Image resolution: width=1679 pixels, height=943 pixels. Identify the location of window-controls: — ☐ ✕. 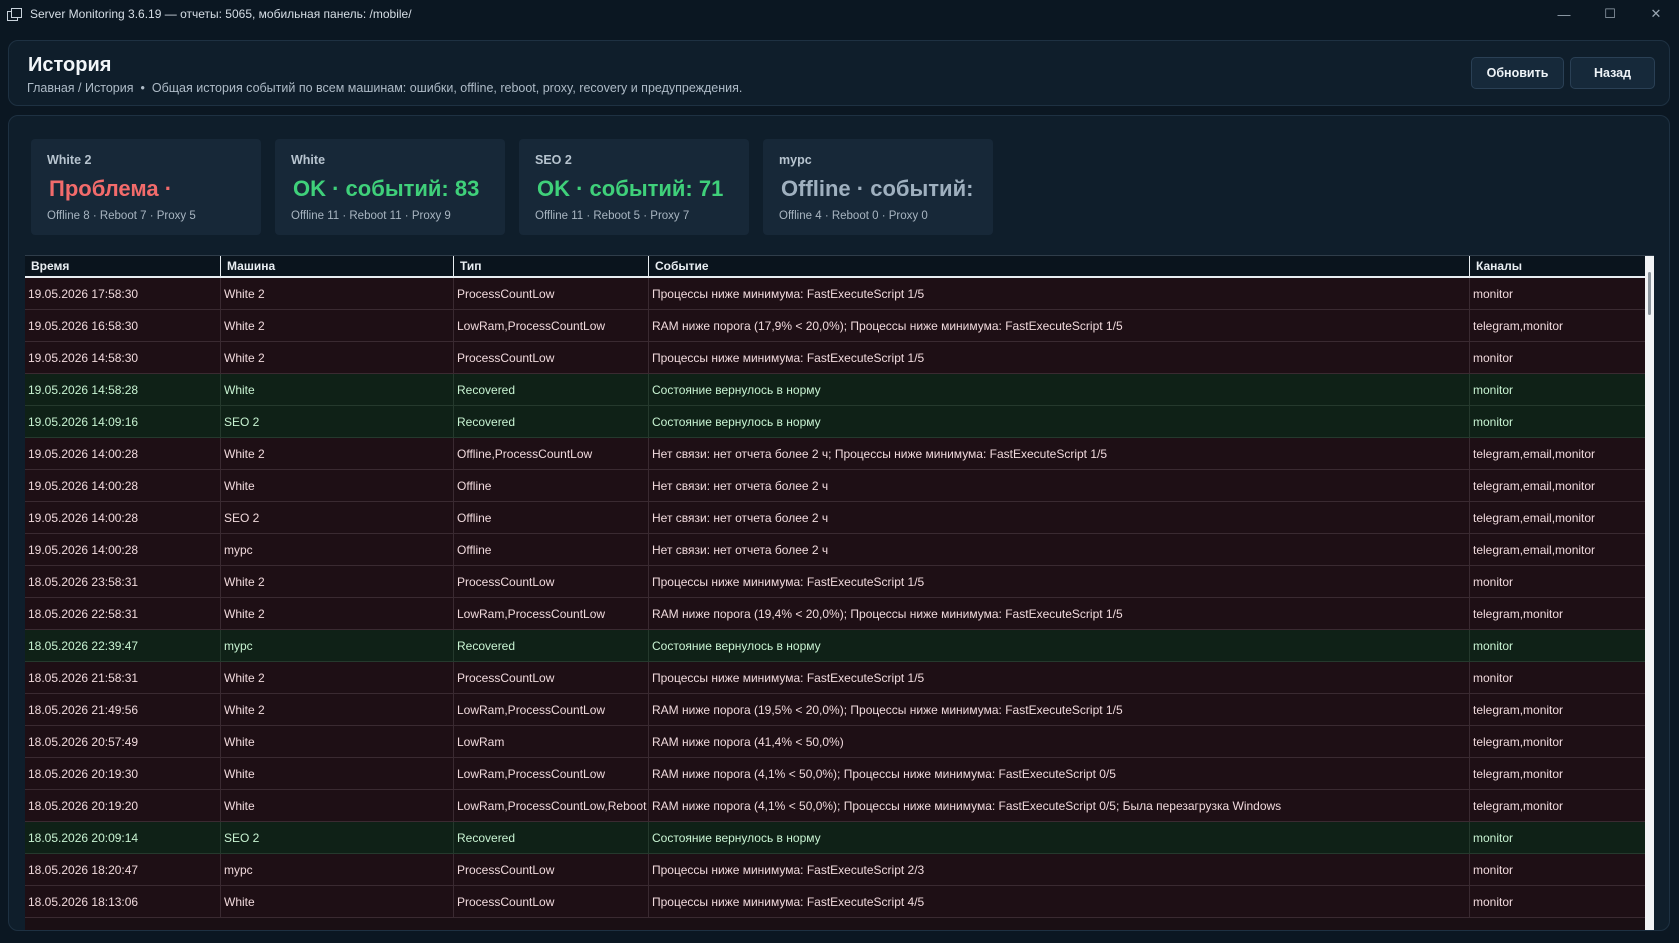
(1610, 14).